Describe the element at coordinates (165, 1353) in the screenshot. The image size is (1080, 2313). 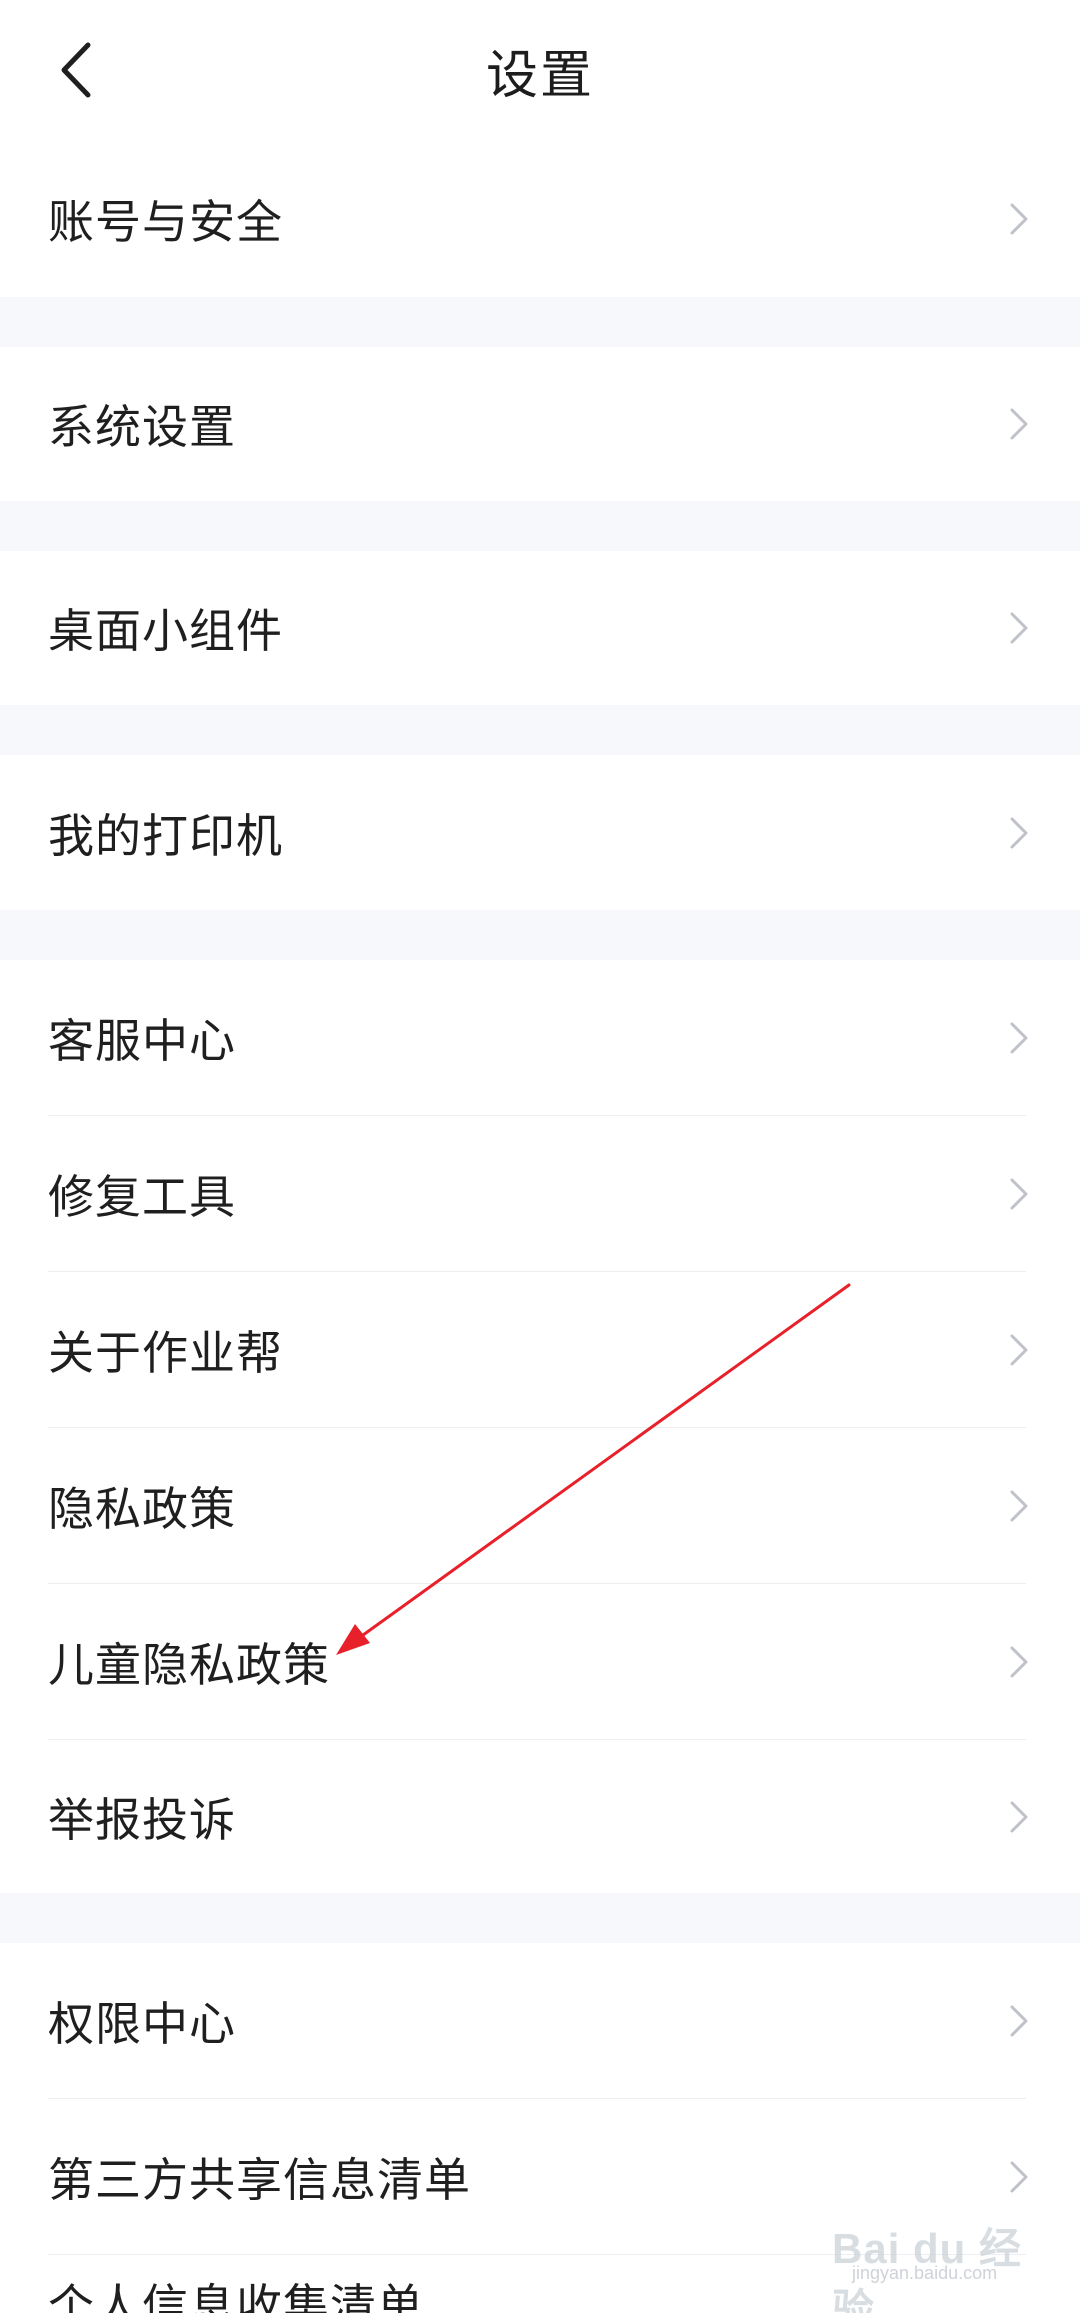
I see `settings-item-label: 关于作业帮` at that location.